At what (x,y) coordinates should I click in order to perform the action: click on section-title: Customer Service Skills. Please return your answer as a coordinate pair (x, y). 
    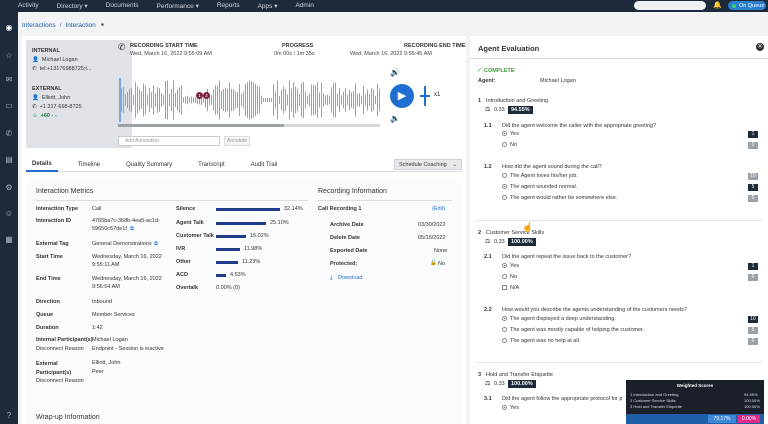
    Looking at the image, I should click on (515, 233).